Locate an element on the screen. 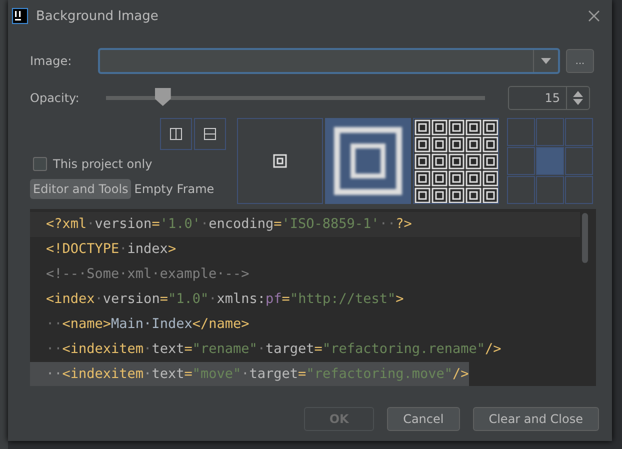  tab: Editor and Tools is located at coordinates (81, 189).